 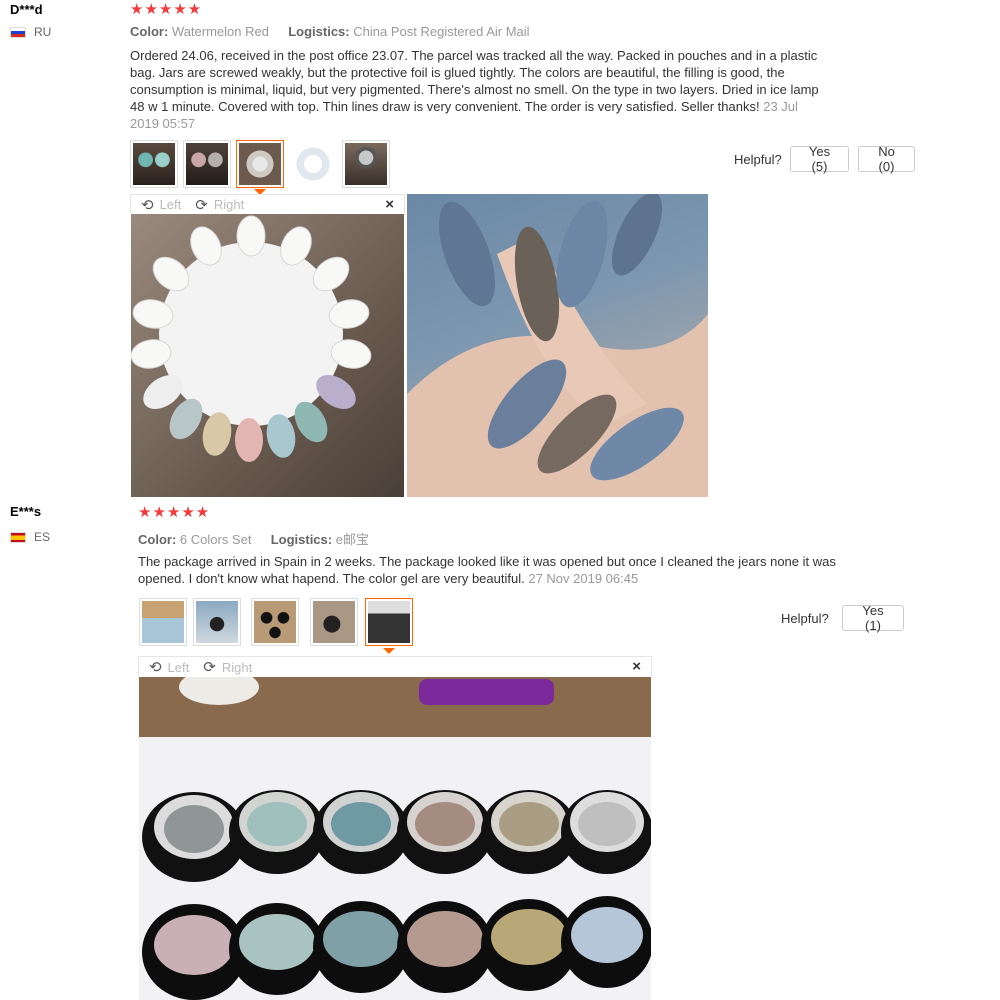 I want to click on logistics-value: China Post Registered Air Mail, so click(x=441, y=31).